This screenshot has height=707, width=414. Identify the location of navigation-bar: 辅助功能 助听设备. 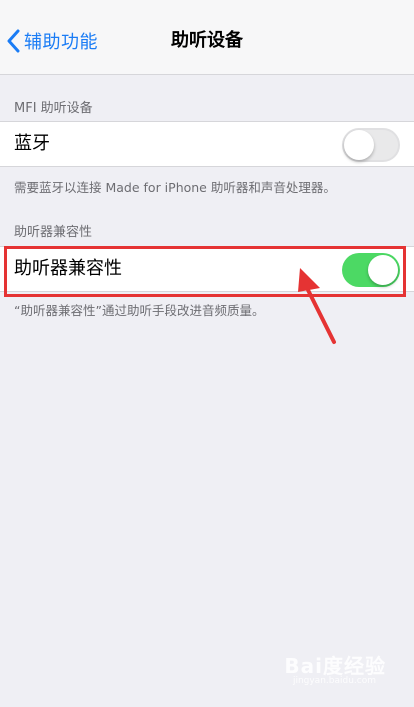
(207, 37).